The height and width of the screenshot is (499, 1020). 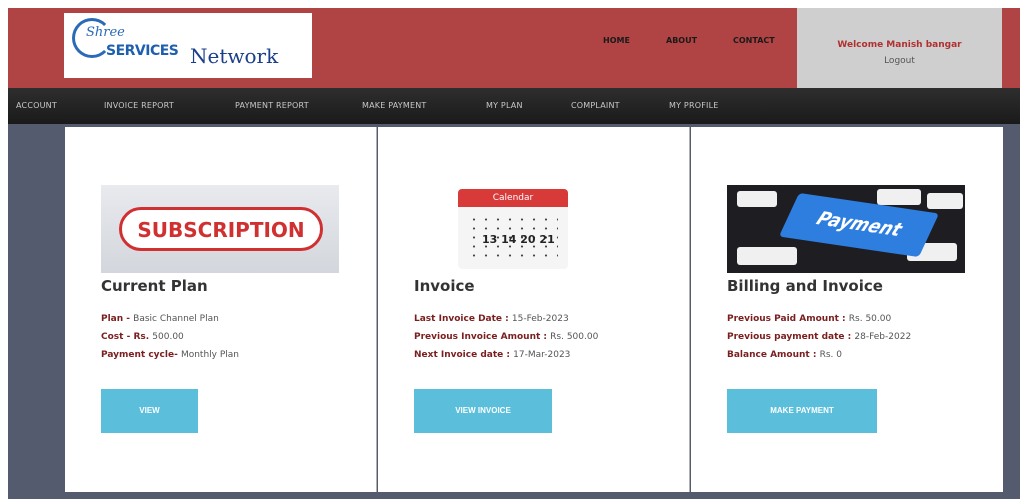 What do you see at coordinates (105, 32) in the screenshot?
I see `logo-shree: Shree` at bounding box center [105, 32].